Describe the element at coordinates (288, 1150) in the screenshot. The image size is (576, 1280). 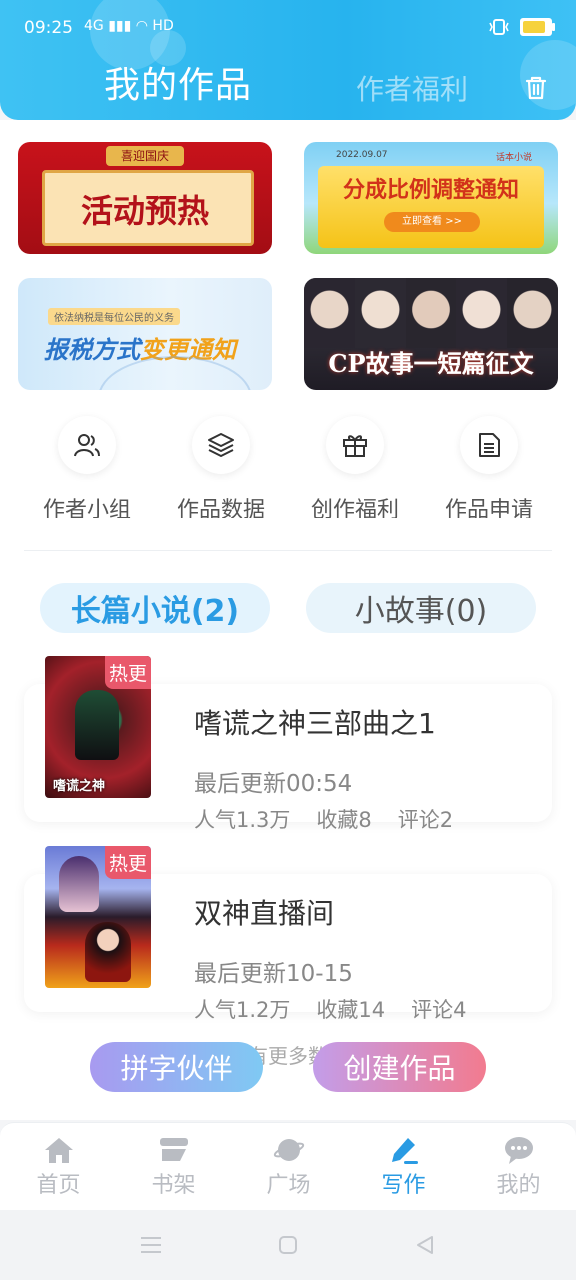
I see `planet-icon` at that location.